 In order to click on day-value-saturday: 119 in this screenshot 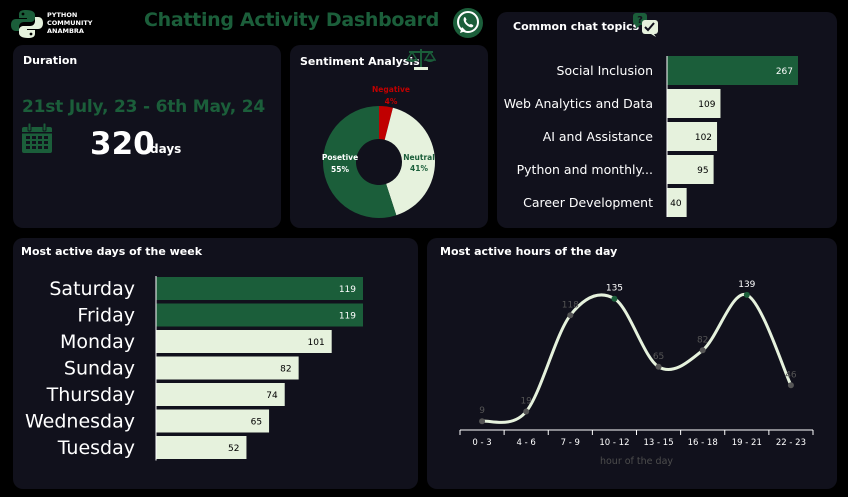, I will do `click(347, 290)`.